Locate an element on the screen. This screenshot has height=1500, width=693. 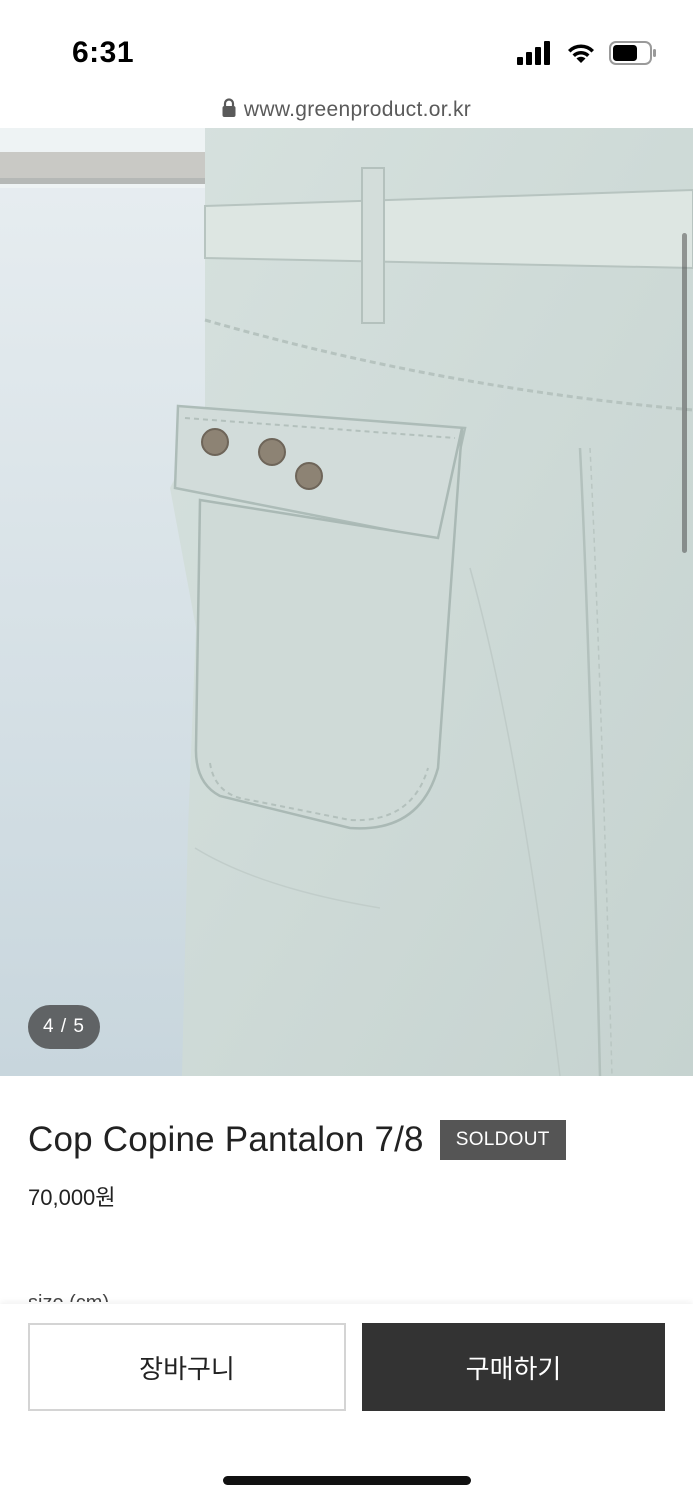
scrollbar is located at coordinates (684, 393).